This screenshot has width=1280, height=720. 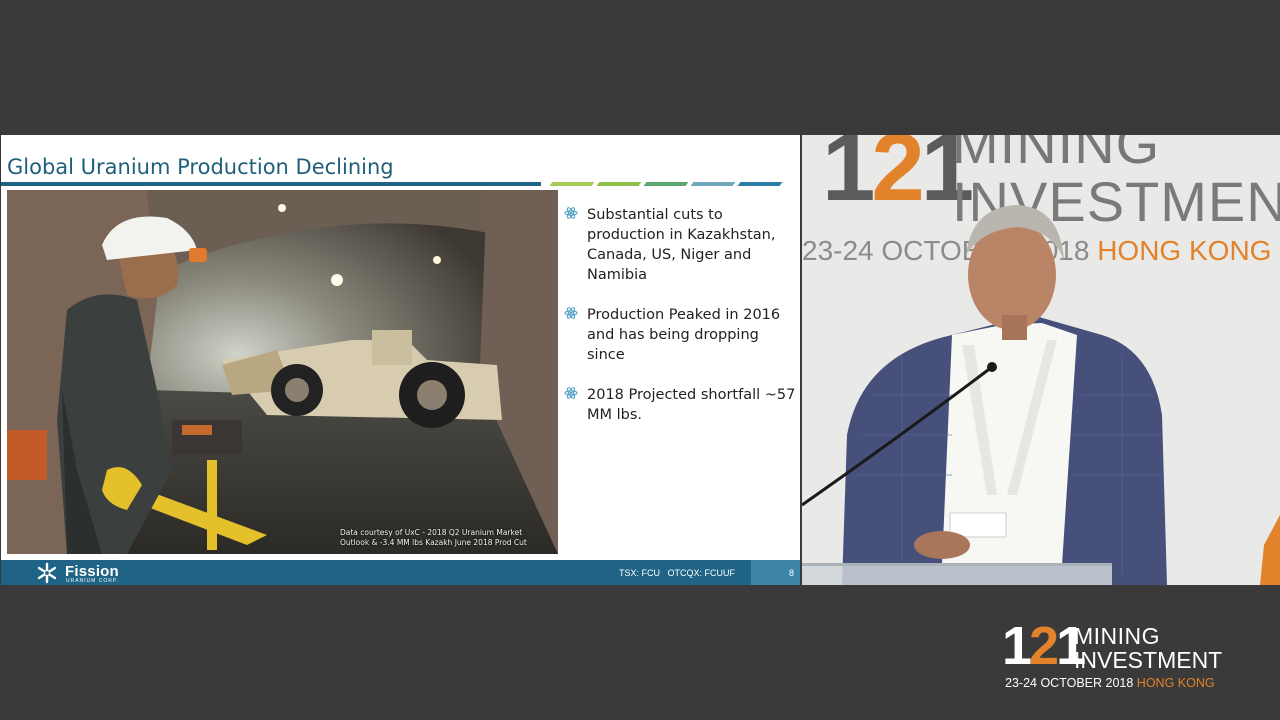 I want to click on page-number: 8, so click(x=792, y=573).